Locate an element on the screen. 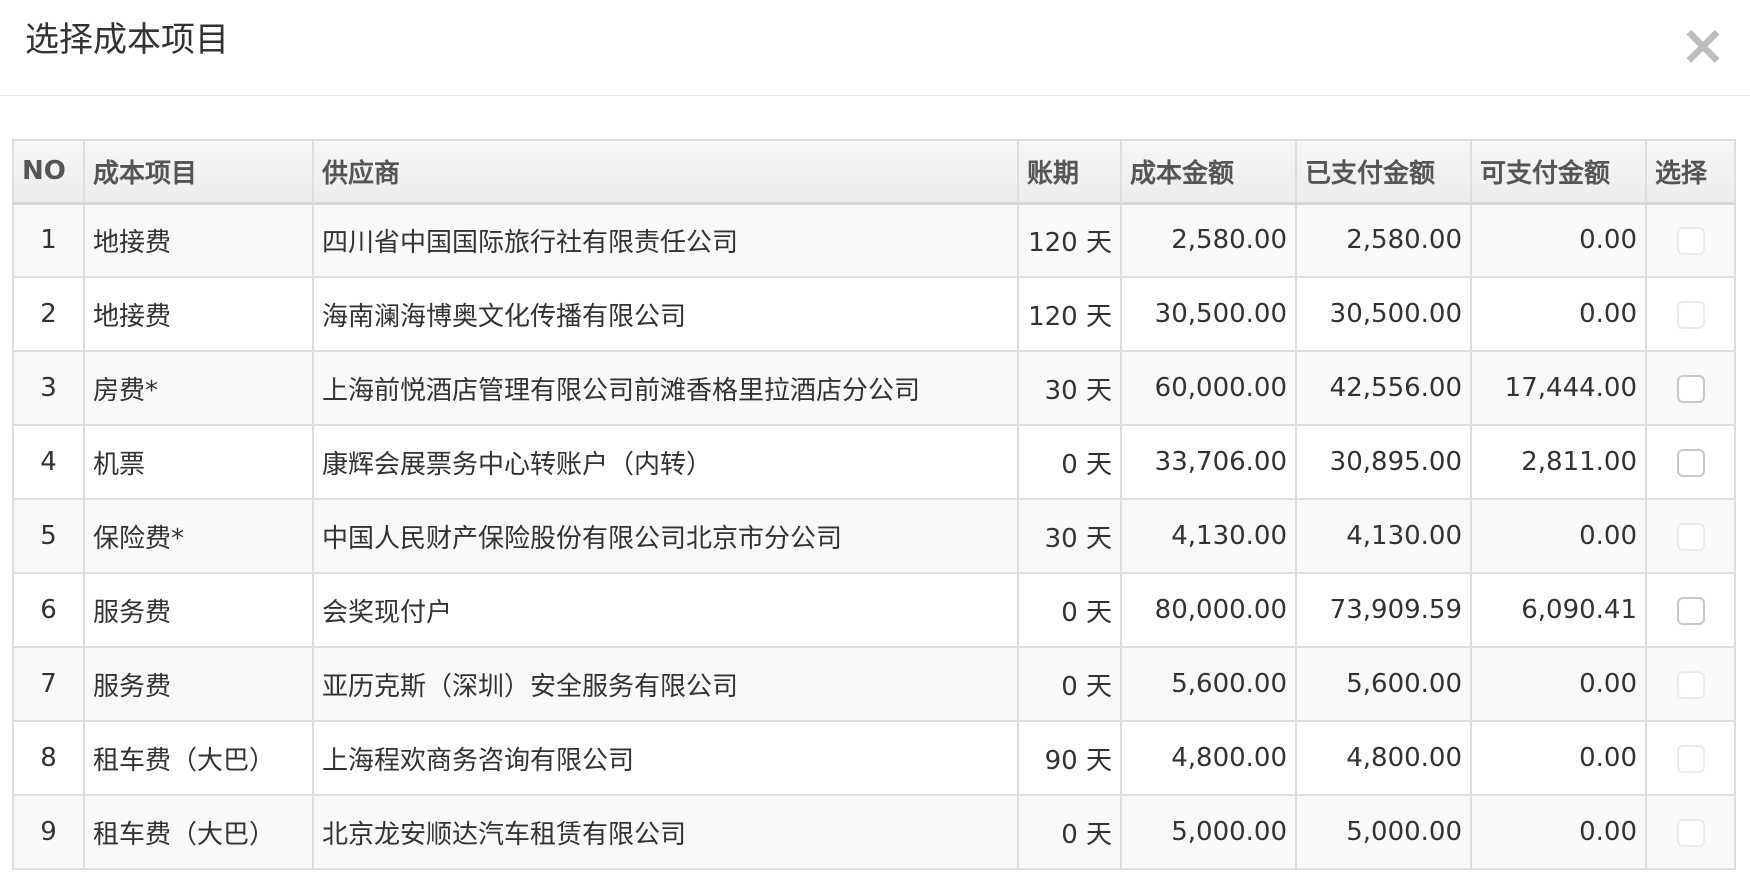 The image size is (1750, 892). supplier-cell: 四川省中国国际旅行社有限责任公司 is located at coordinates (665, 240).